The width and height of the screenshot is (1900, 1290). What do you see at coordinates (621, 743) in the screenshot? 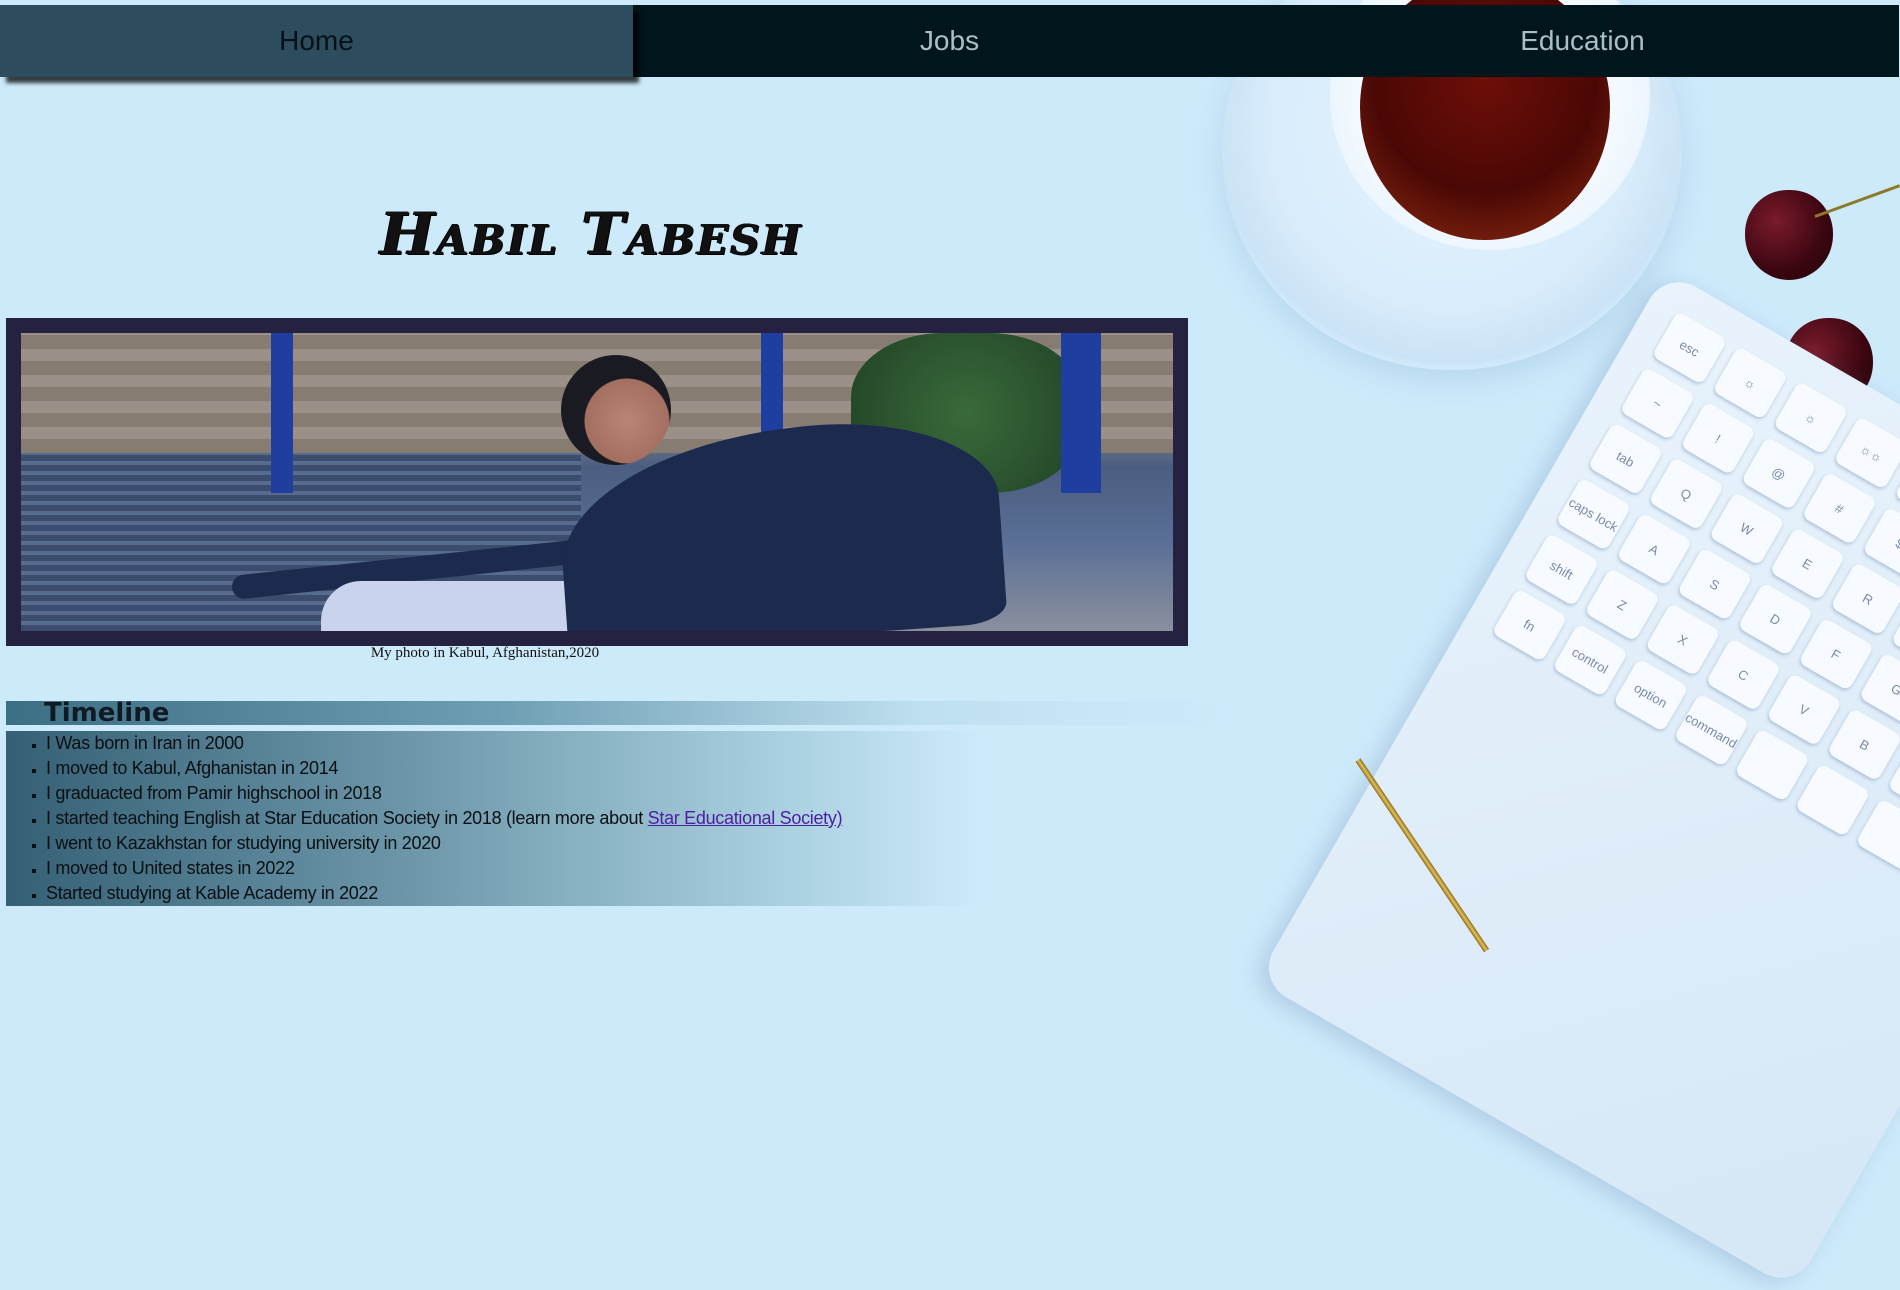
I see `list-item: I Was born in Iran in 2000` at bounding box center [621, 743].